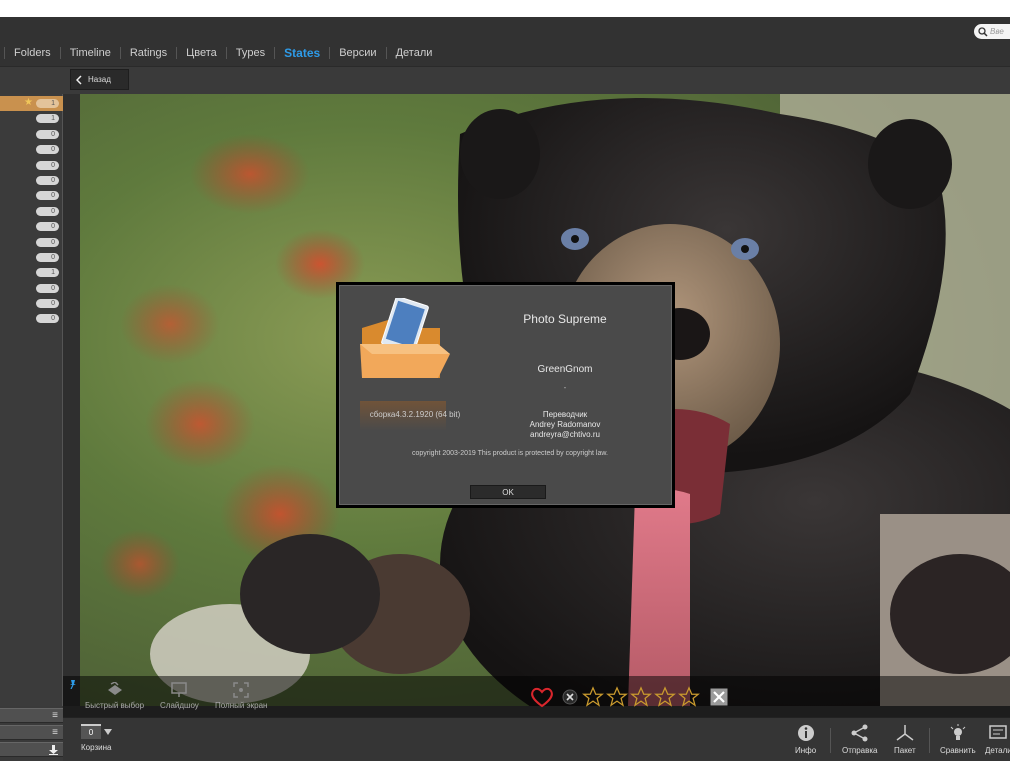 The image size is (1010, 761). I want to click on author-name: GreenGnom, so click(565, 369).